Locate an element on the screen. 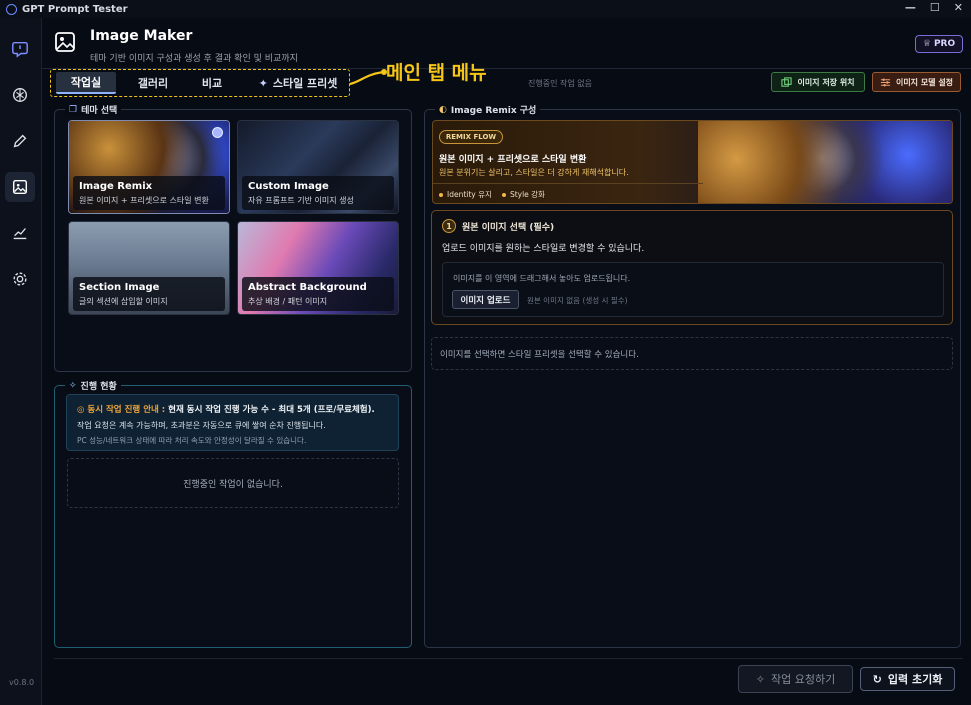 The image size is (971, 705). pro-badge-label: PRO is located at coordinates (944, 44).